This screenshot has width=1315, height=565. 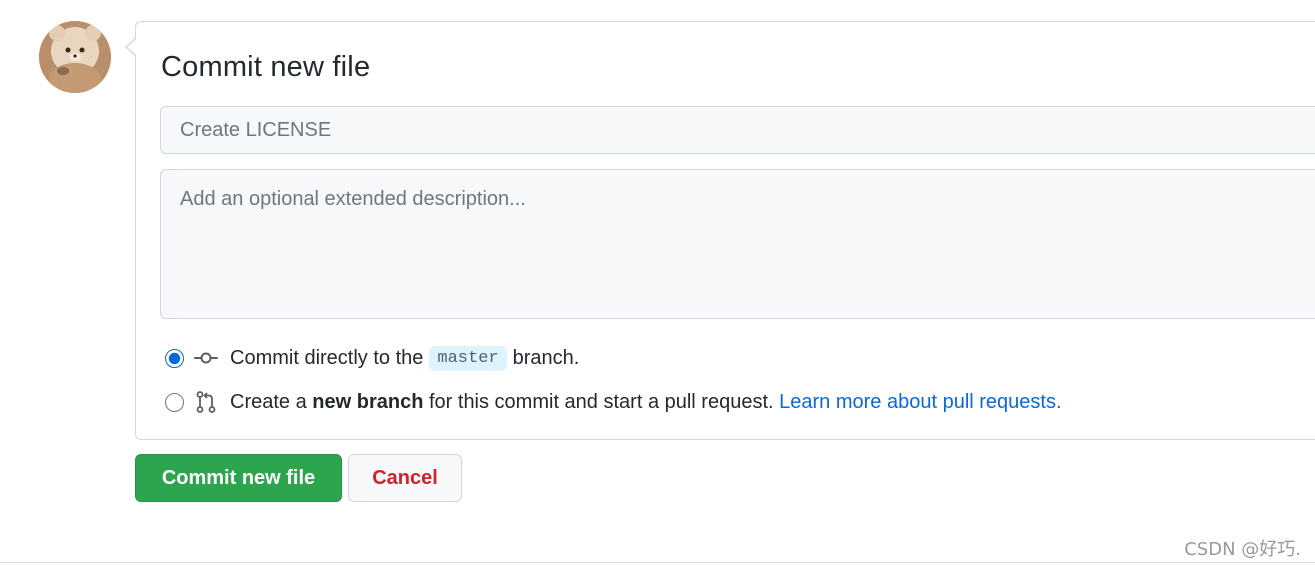 I want to click on watermark: CSDN @好巧., so click(x=1242, y=549).